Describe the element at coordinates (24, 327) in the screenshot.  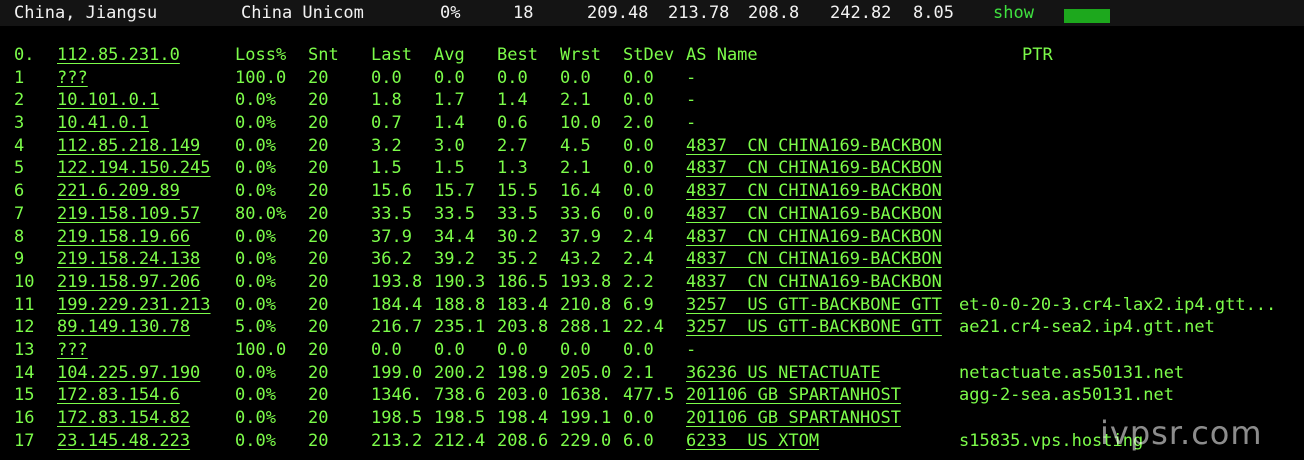
I see `hop-idx: 12` at that location.